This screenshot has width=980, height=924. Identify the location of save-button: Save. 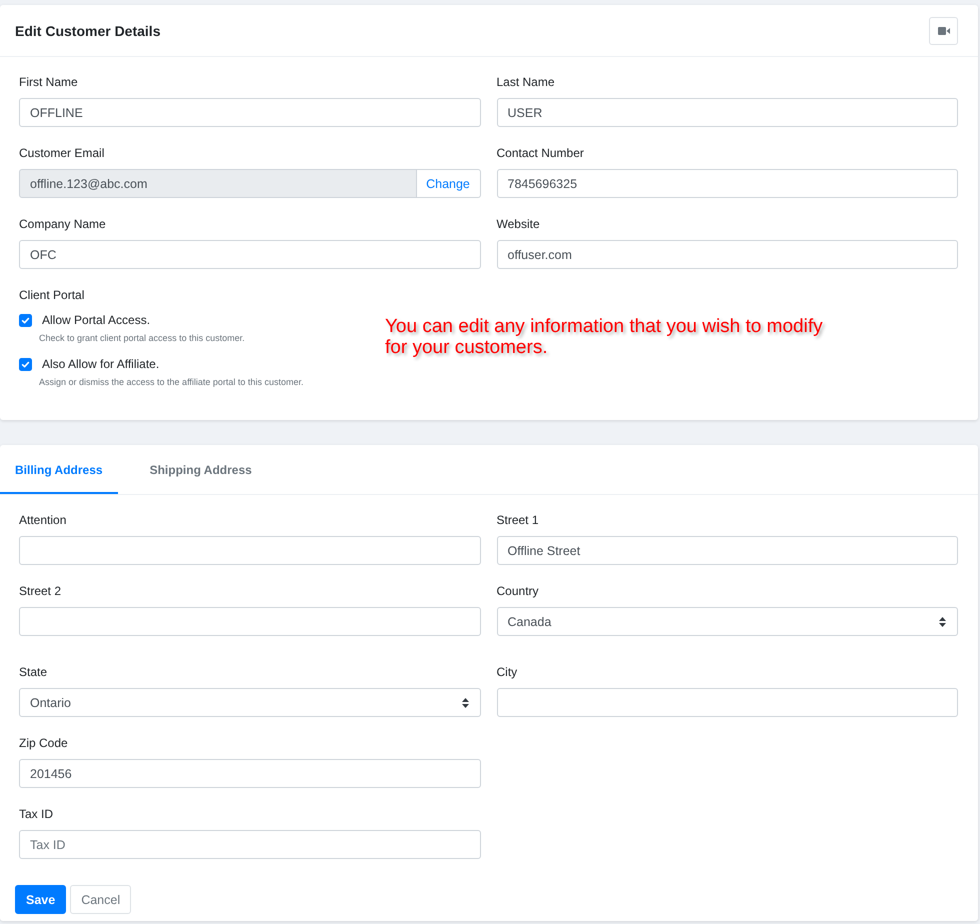
(40, 899).